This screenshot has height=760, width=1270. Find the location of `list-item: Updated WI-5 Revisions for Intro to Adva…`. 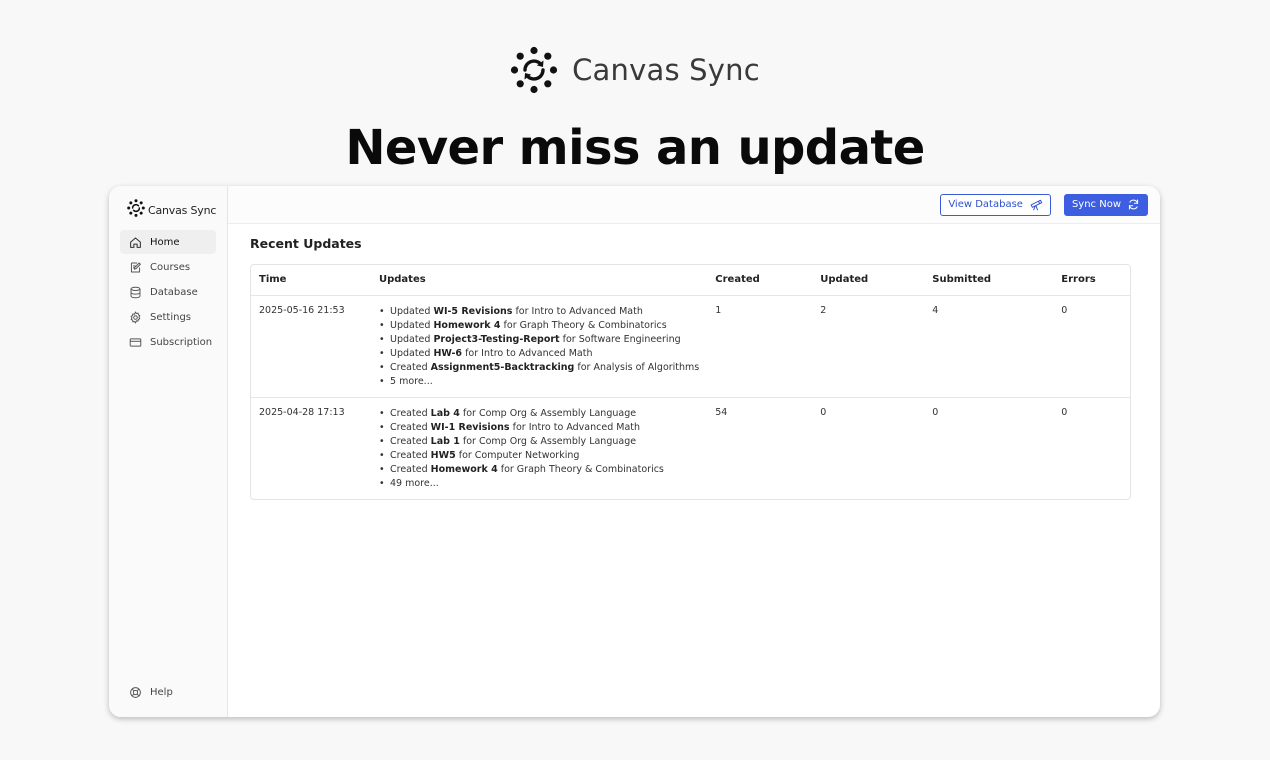

list-item: Updated WI-5 Revisions for Intro to Adva… is located at coordinates (539, 312).